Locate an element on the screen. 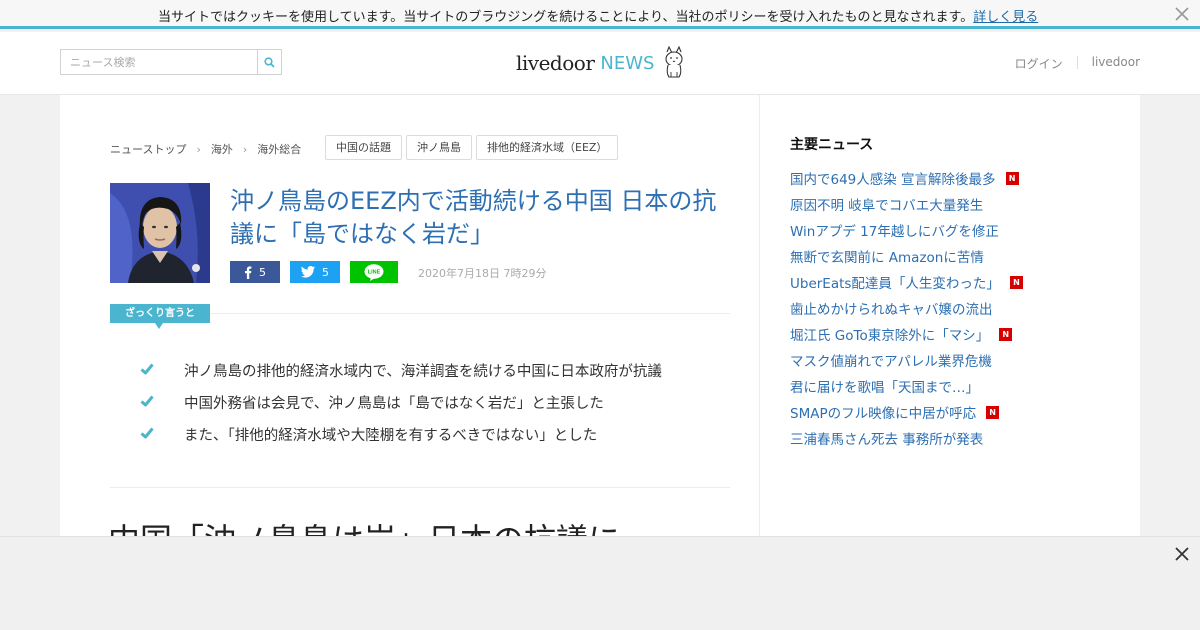 The height and width of the screenshot is (630, 1200). news-item-label: 三浦春馬さん死去 事務所が発表 is located at coordinates (887, 440).